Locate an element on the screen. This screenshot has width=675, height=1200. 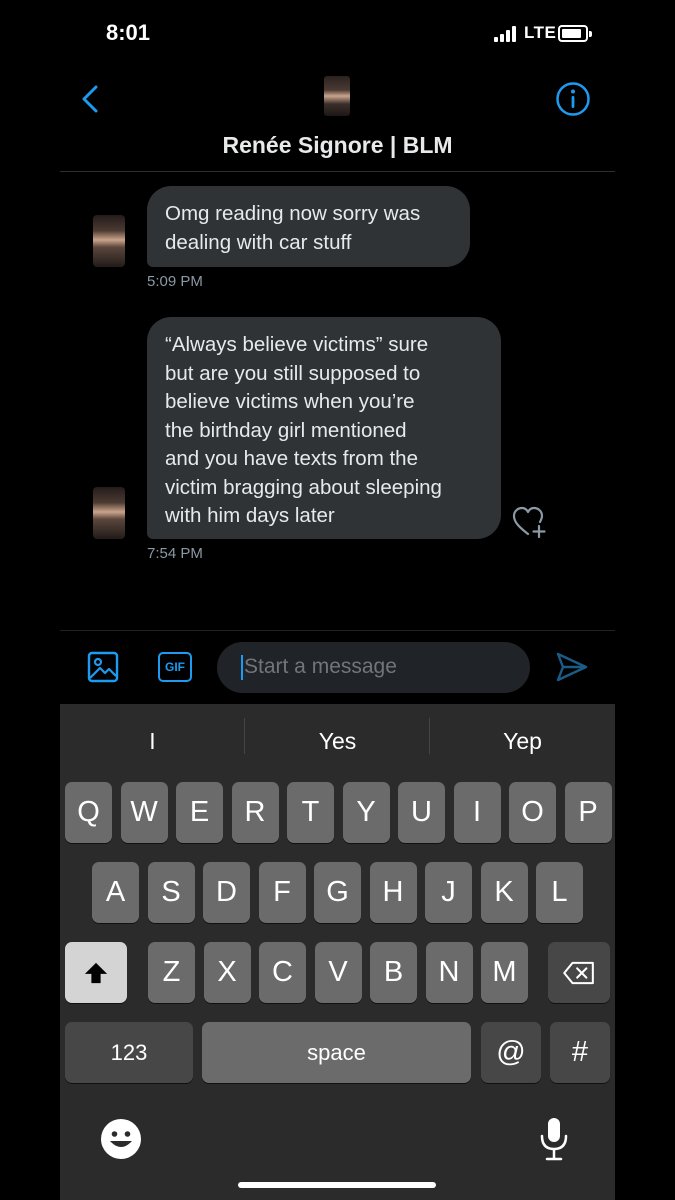
space-key-label: space is located at coordinates (336, 1052).